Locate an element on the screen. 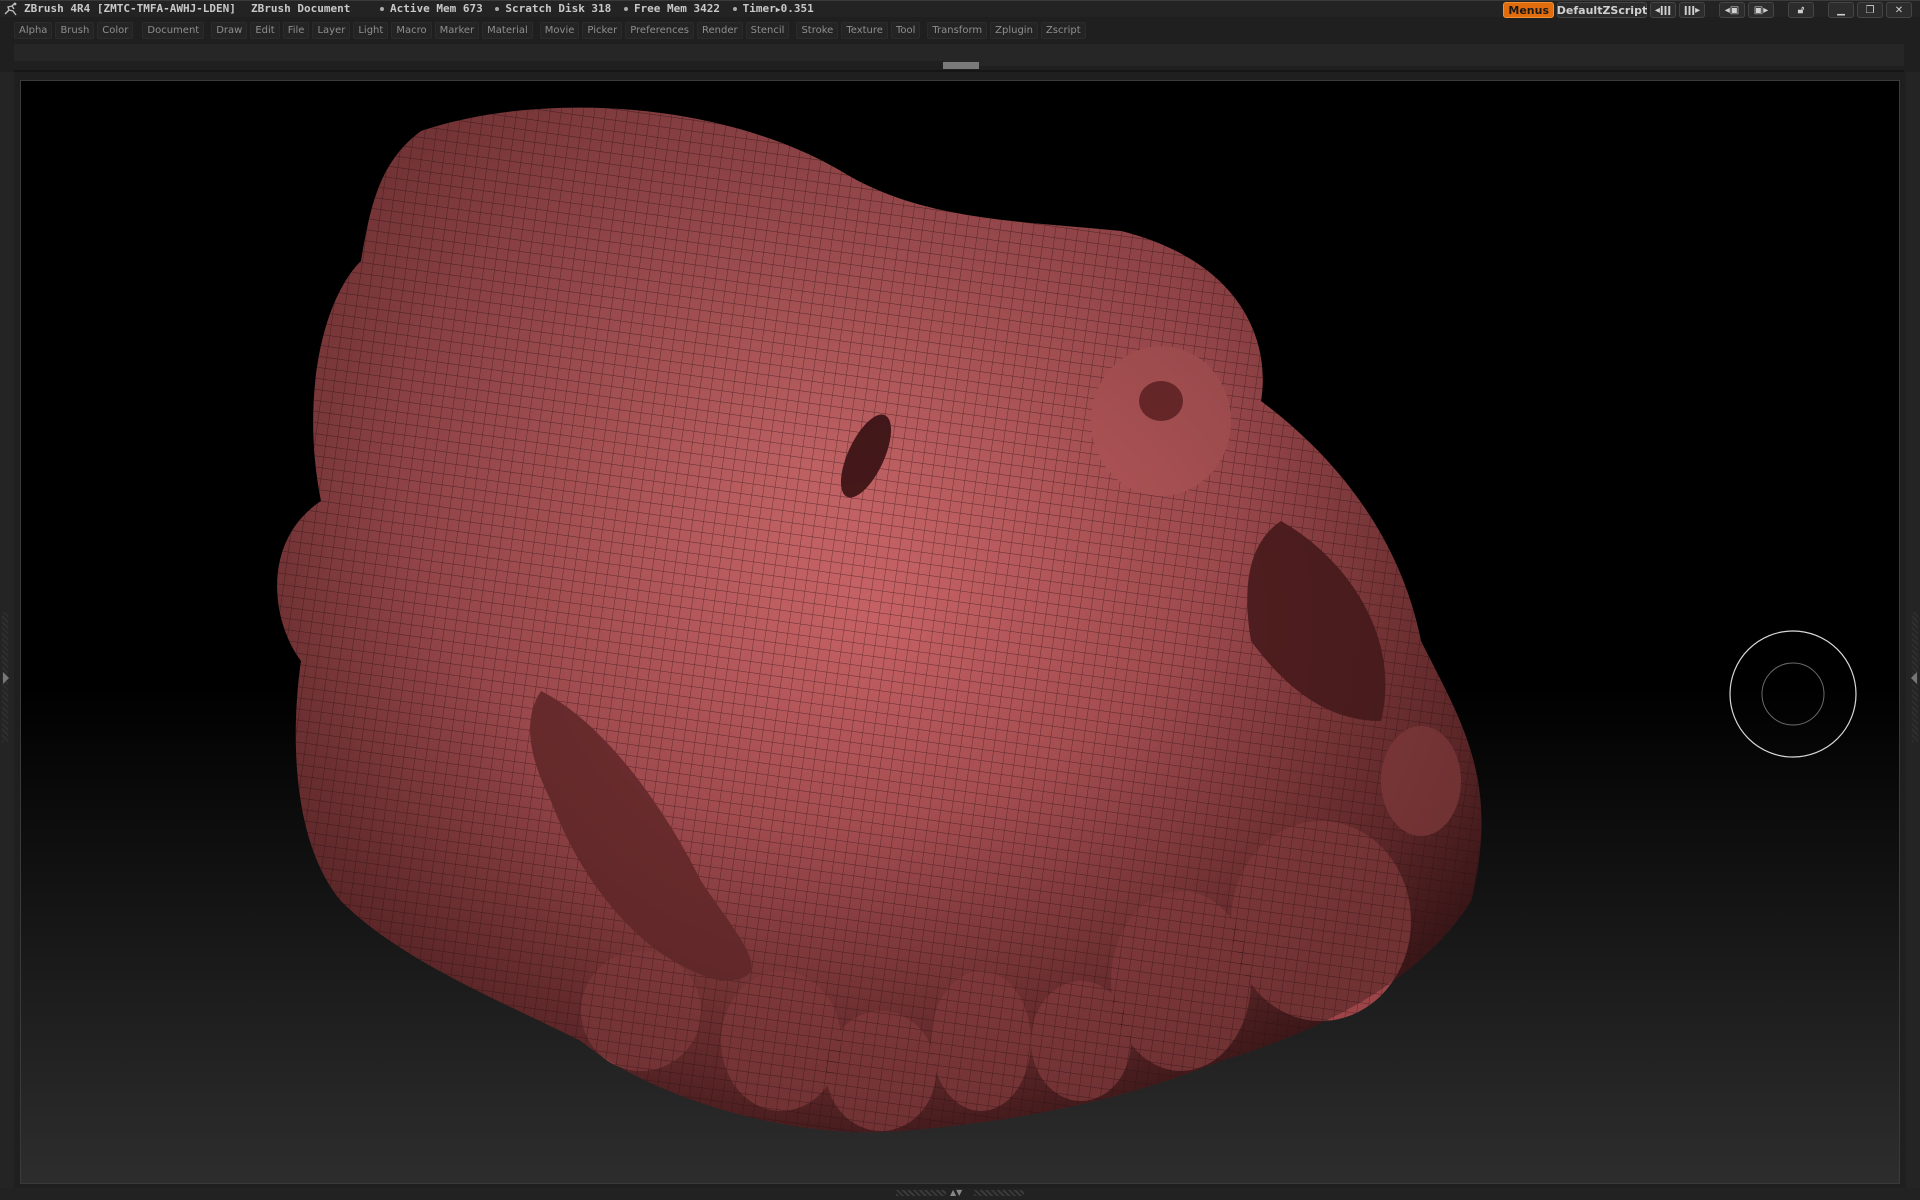 The image size is (1920, 1200). bottom-tray-grip-left is located at coordinates (921, 1193).